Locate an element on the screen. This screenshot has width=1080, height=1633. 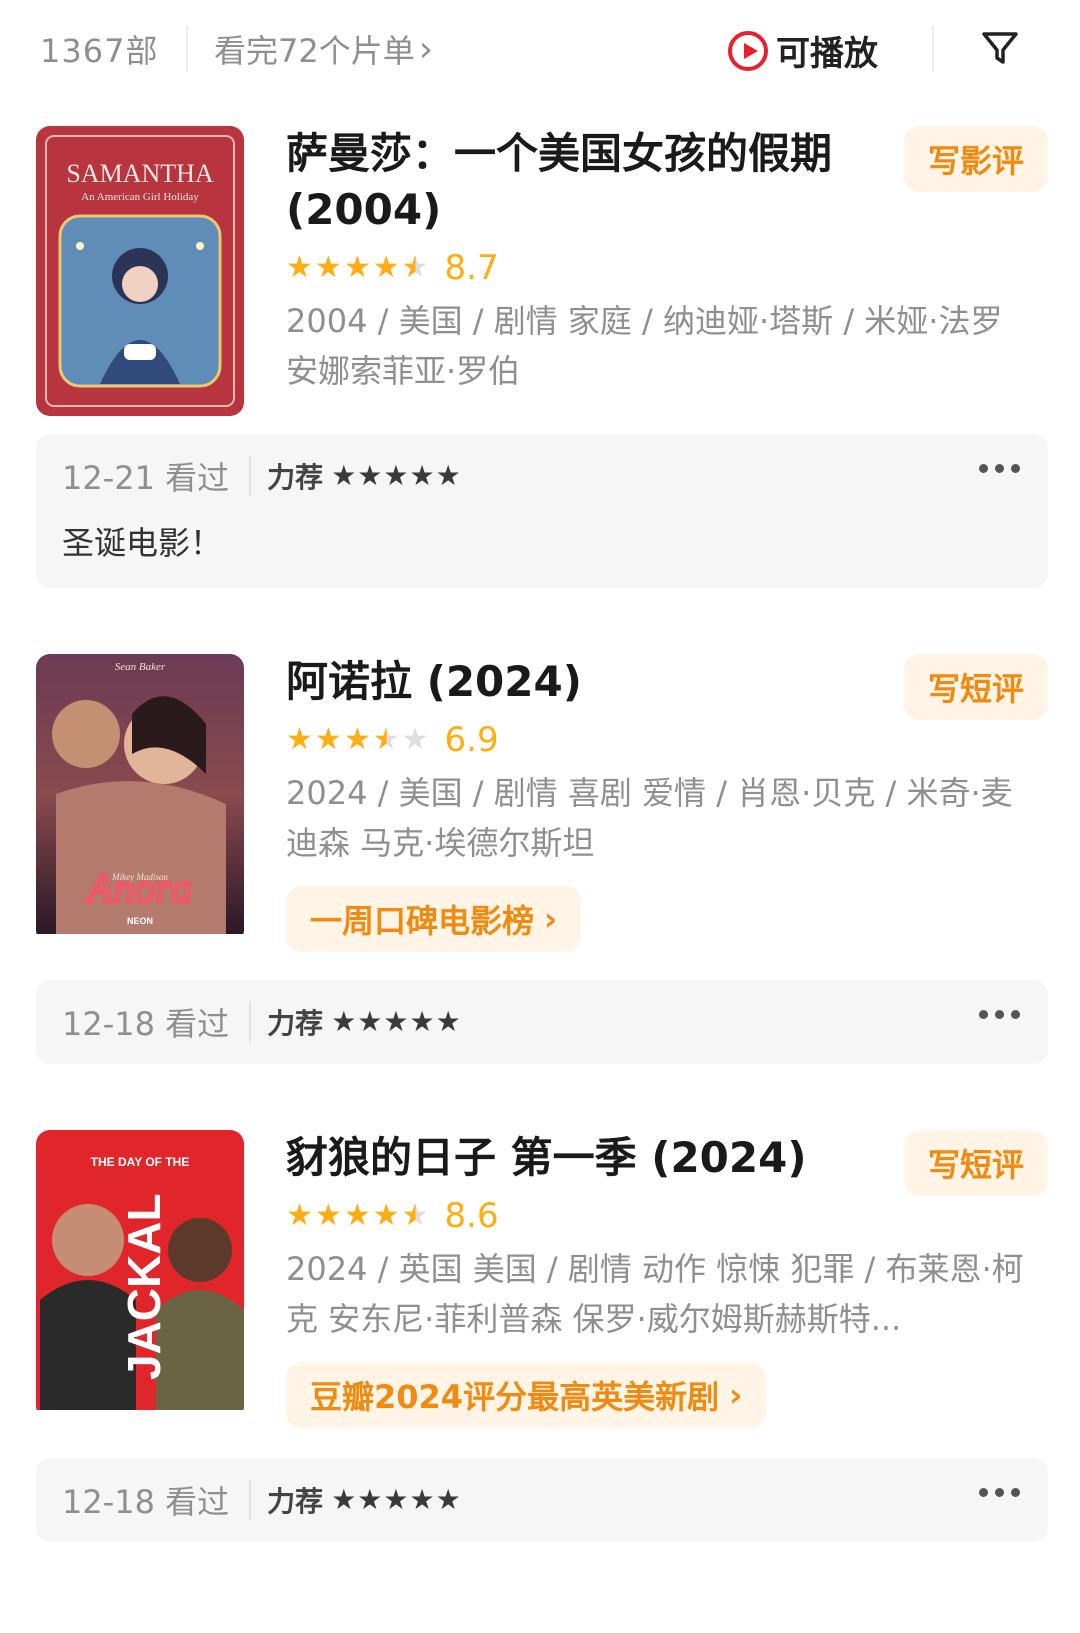
lists-link-label: 看完72个片单 is located at coordinates (314, 51).